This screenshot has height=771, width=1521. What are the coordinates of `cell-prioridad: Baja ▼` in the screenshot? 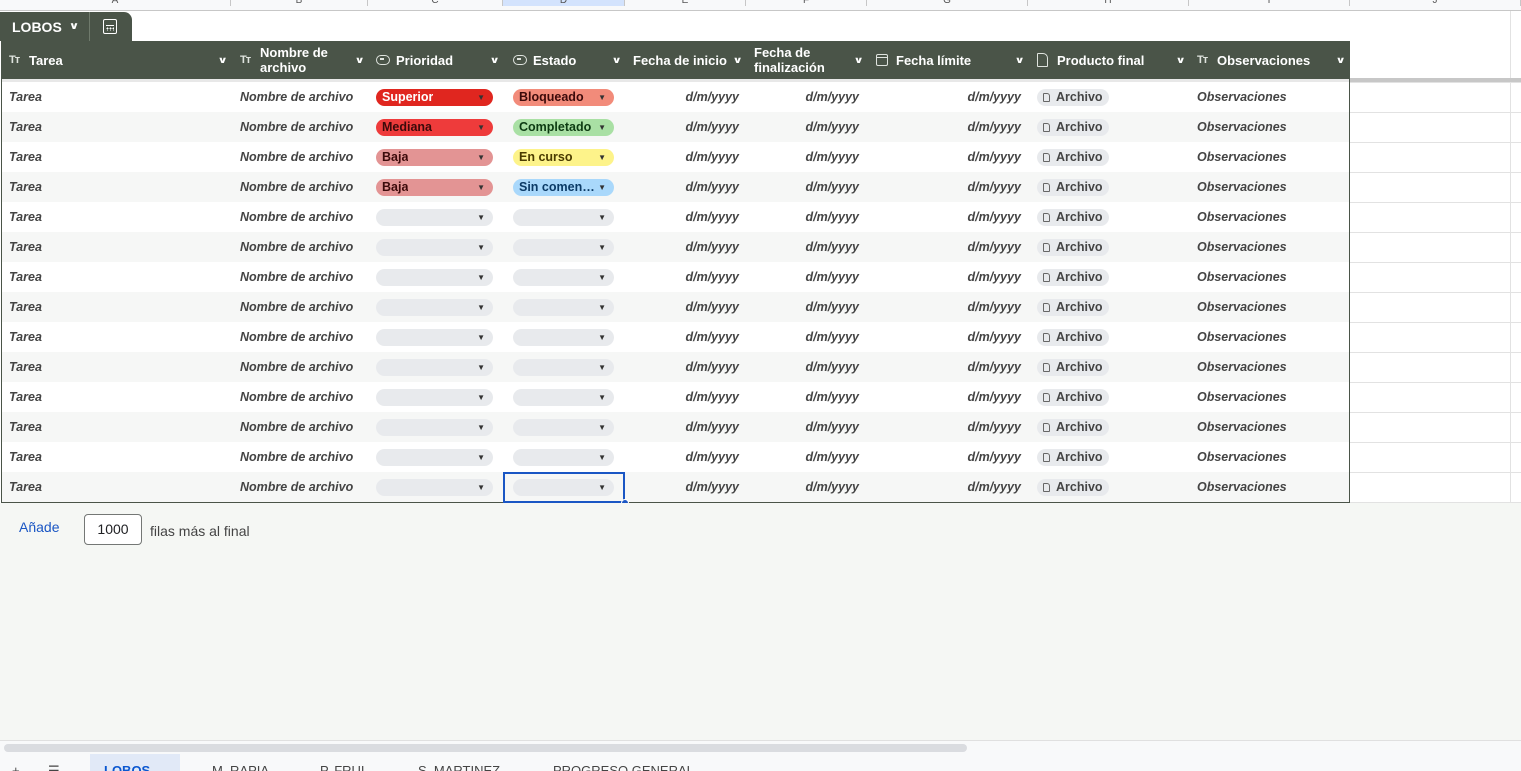 It's located at (440, 187).